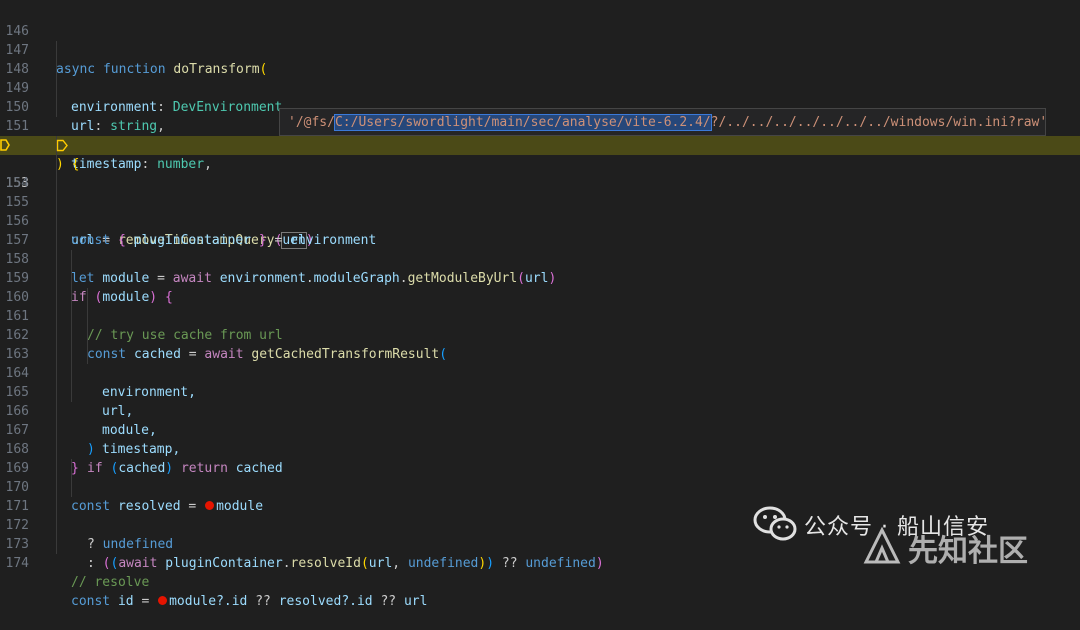  Describe the element at coordinates (17, 563) in the screenshot. I see `line-number: 174` at that location.